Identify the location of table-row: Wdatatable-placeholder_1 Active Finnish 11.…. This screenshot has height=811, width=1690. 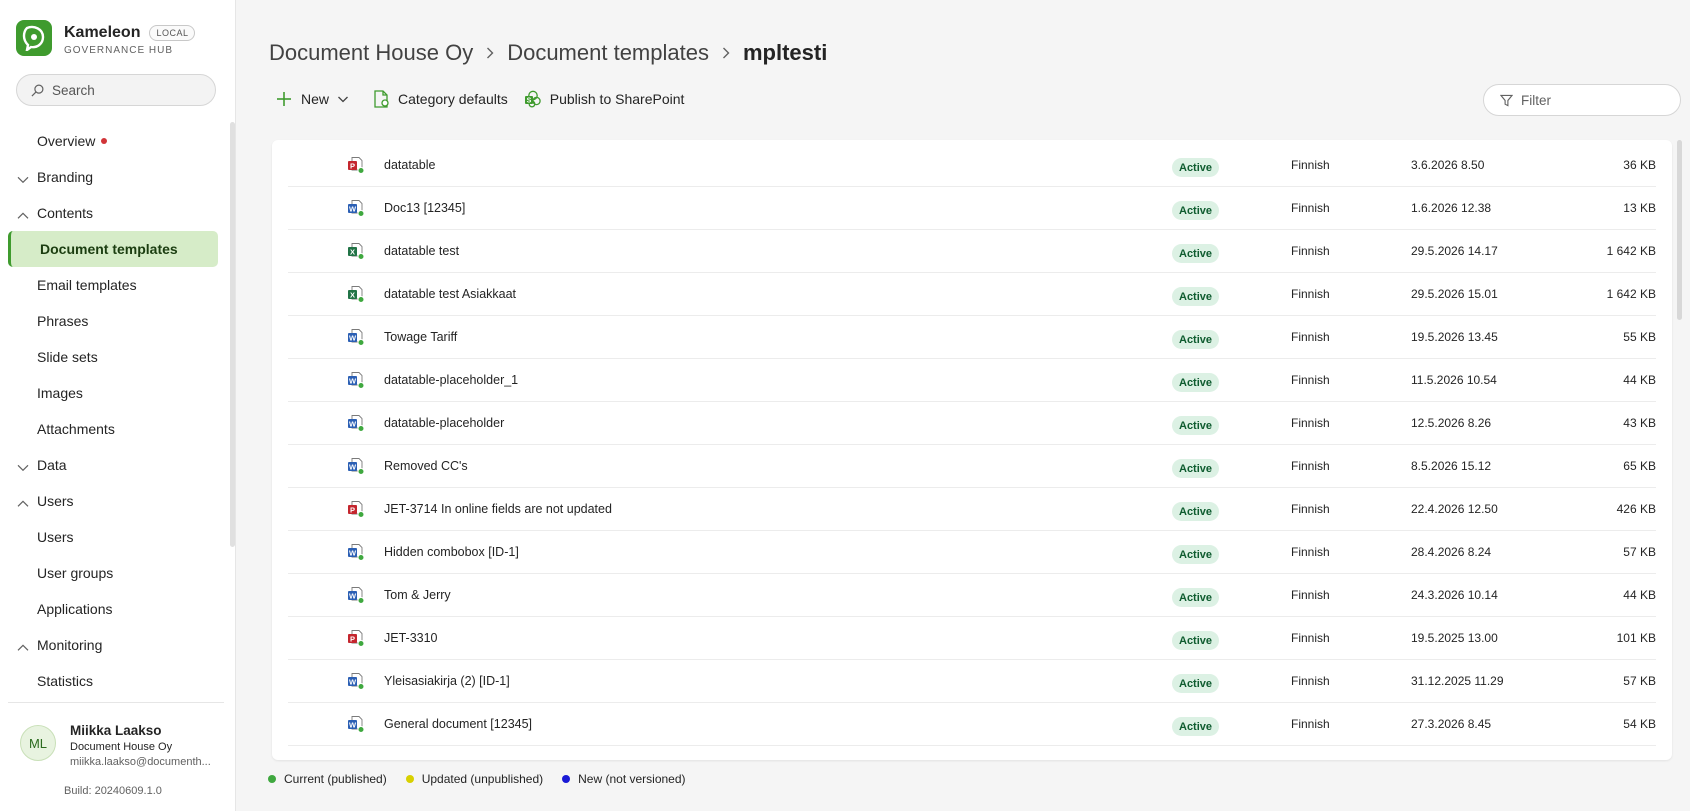
(972, 380).